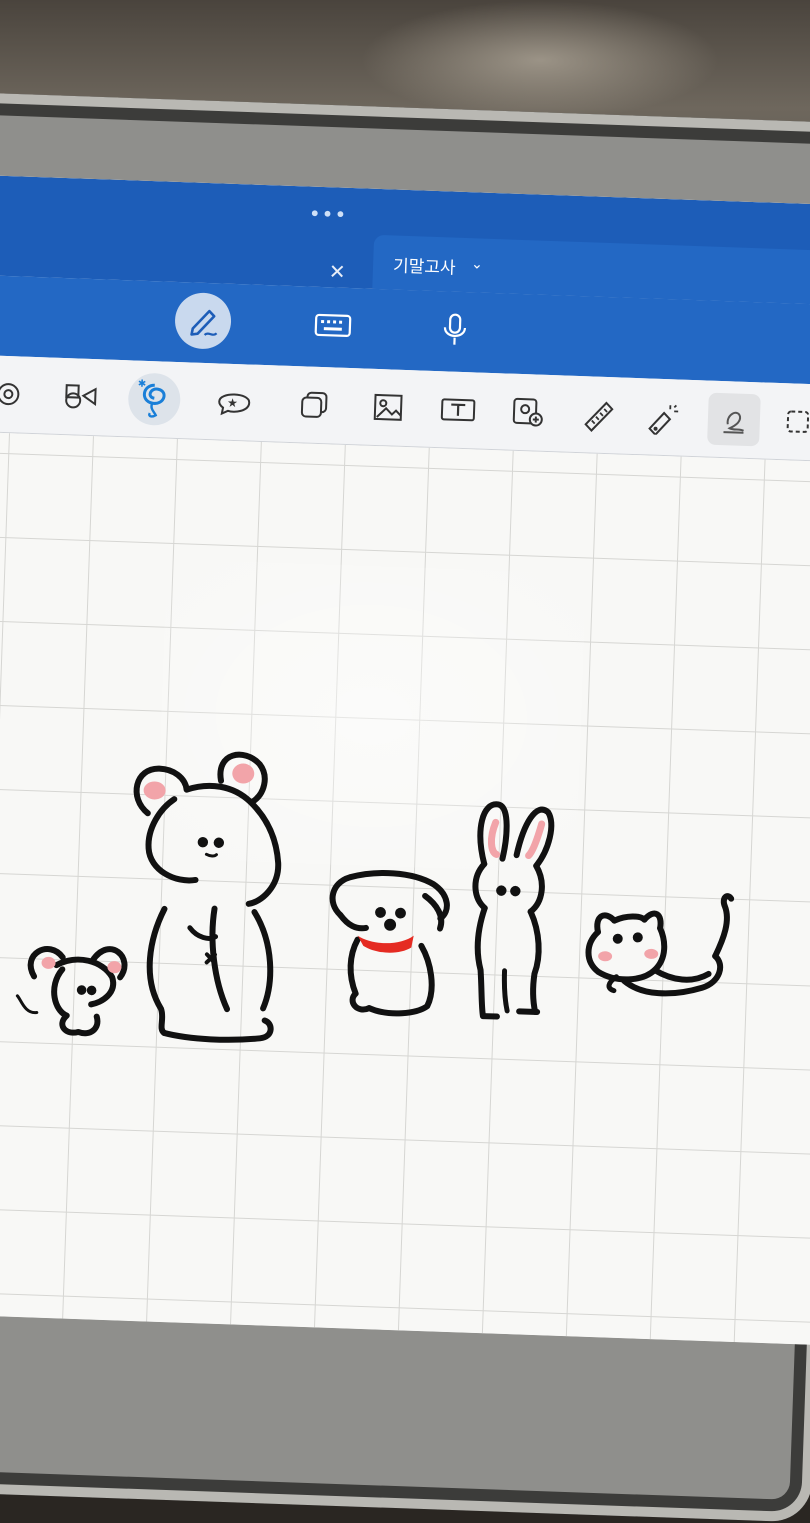 This screenshot has height=1523, width=810. What do you see at coordinates (388, 943) in the screenshot?
I see `puppy-doodle` at bounding box center [388, 943].